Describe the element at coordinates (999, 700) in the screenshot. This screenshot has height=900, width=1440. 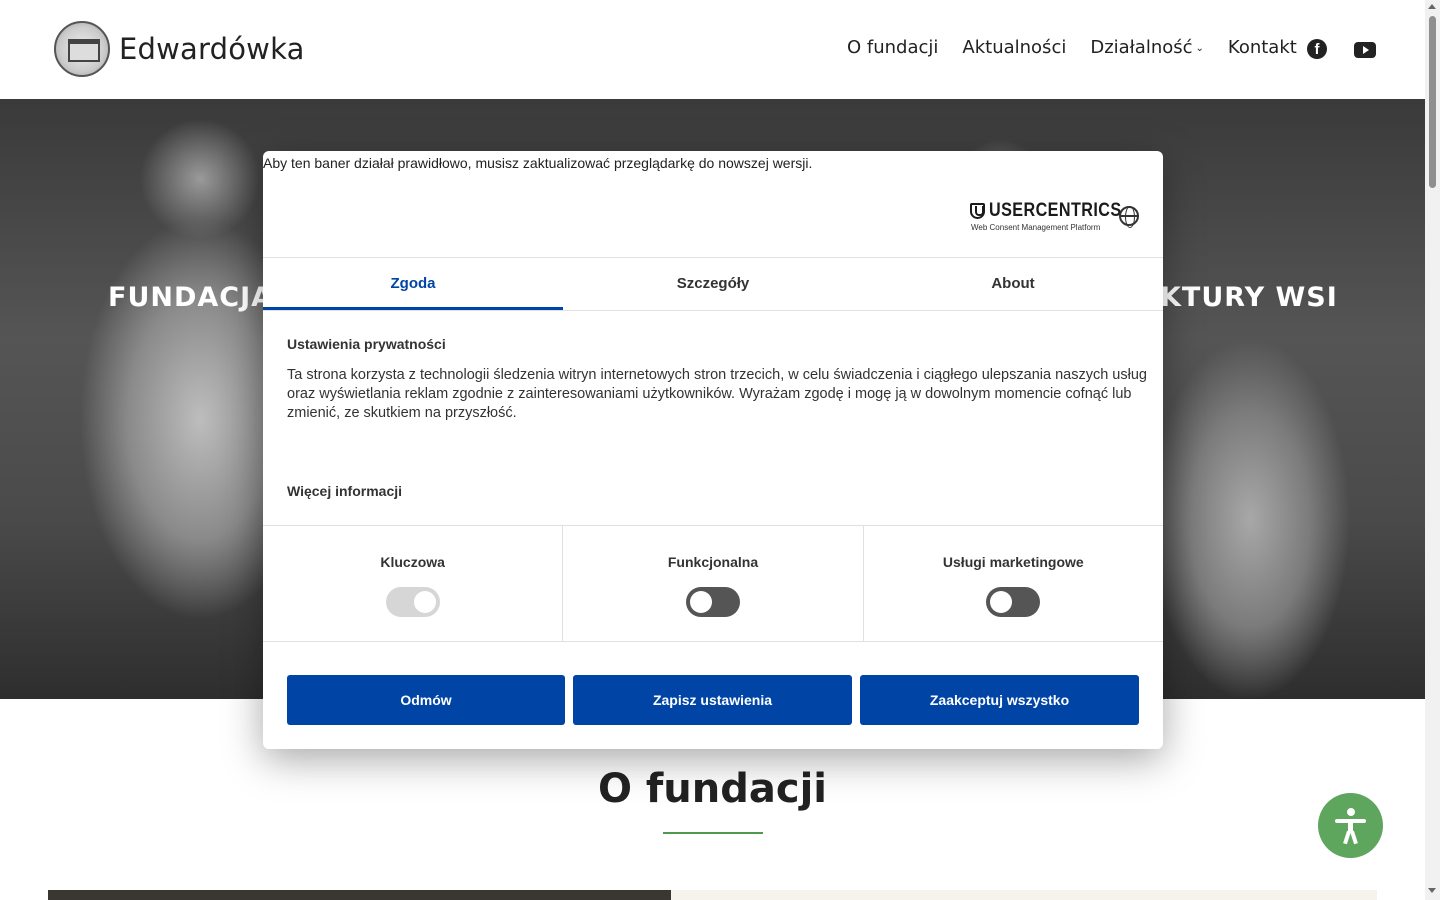
I see `accept-all-button: Zaakceptuj wszystko` at that location.